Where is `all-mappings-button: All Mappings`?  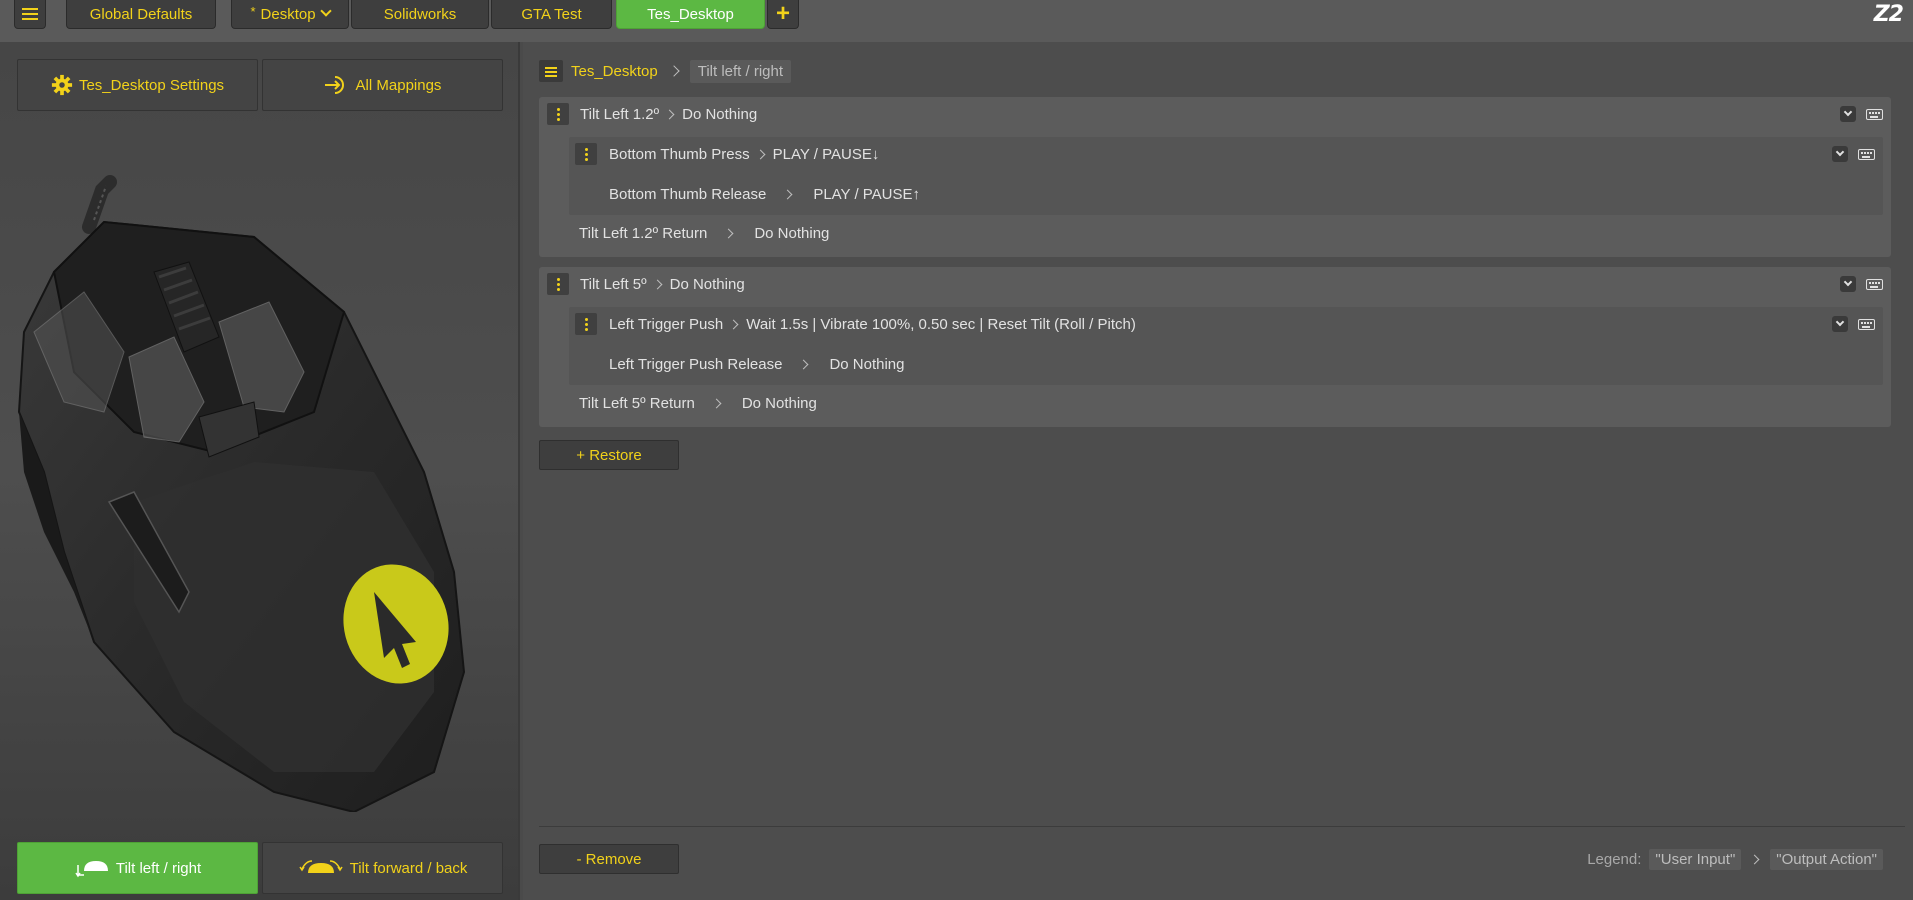 all-mappings-button: All Mappings is located at coordinates (382, 85).